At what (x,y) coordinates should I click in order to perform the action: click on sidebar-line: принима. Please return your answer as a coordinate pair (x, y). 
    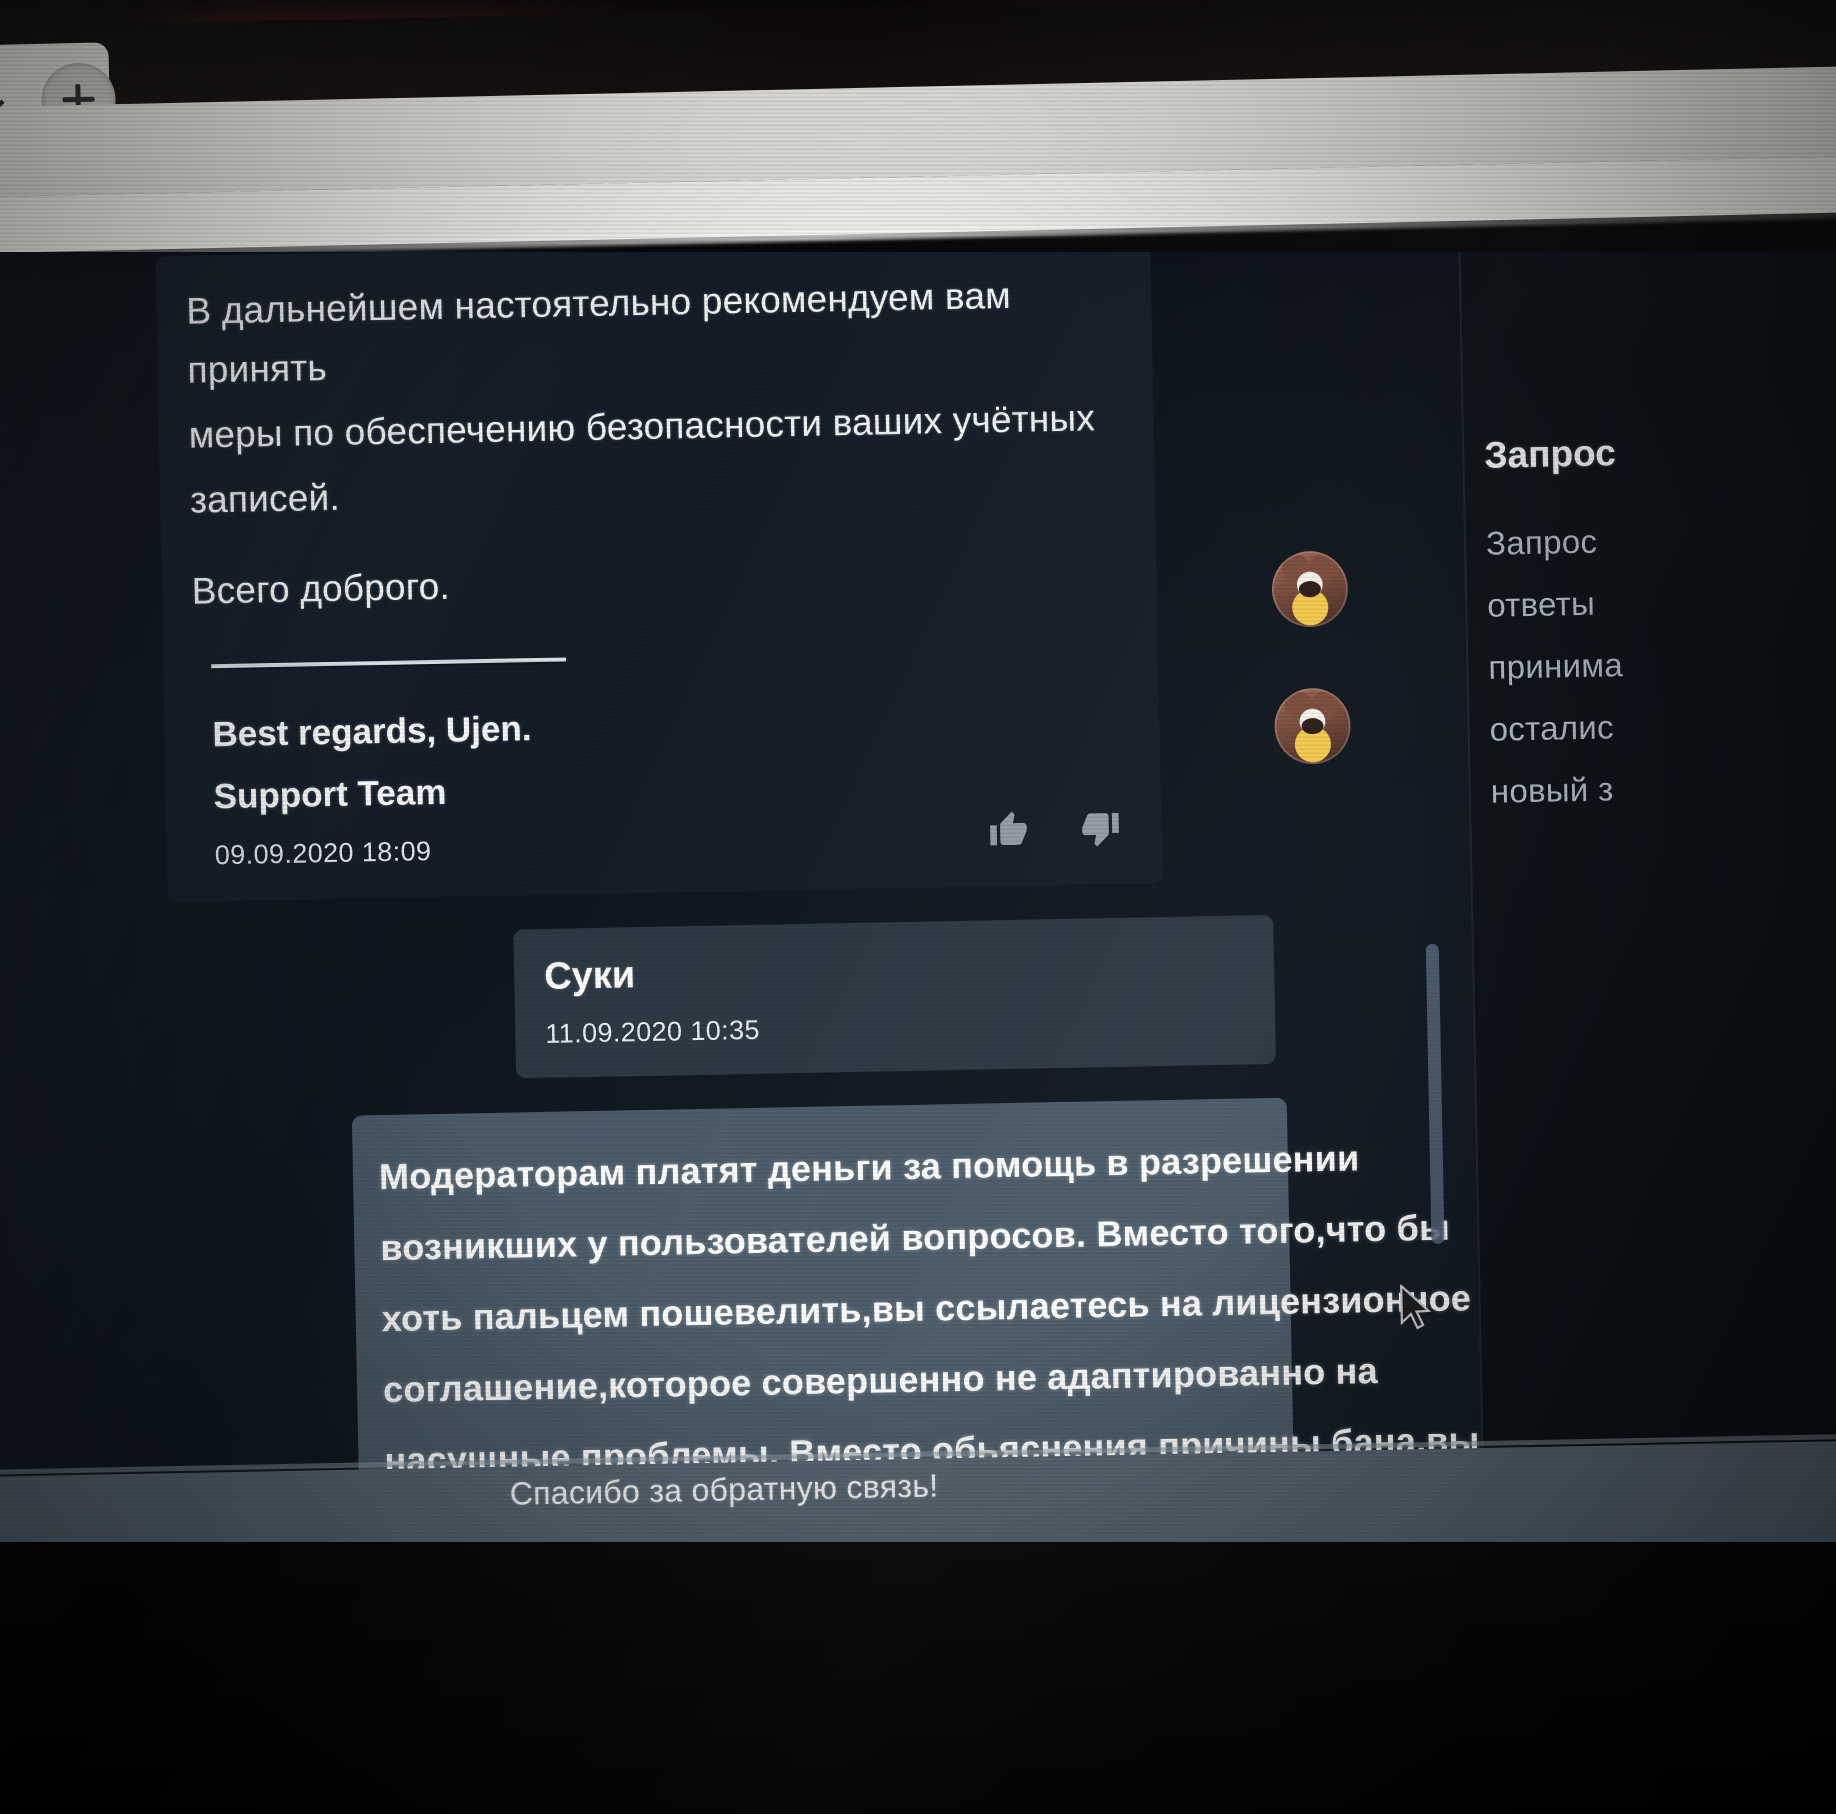
    Looking at the image, I should click on (1556, 666).